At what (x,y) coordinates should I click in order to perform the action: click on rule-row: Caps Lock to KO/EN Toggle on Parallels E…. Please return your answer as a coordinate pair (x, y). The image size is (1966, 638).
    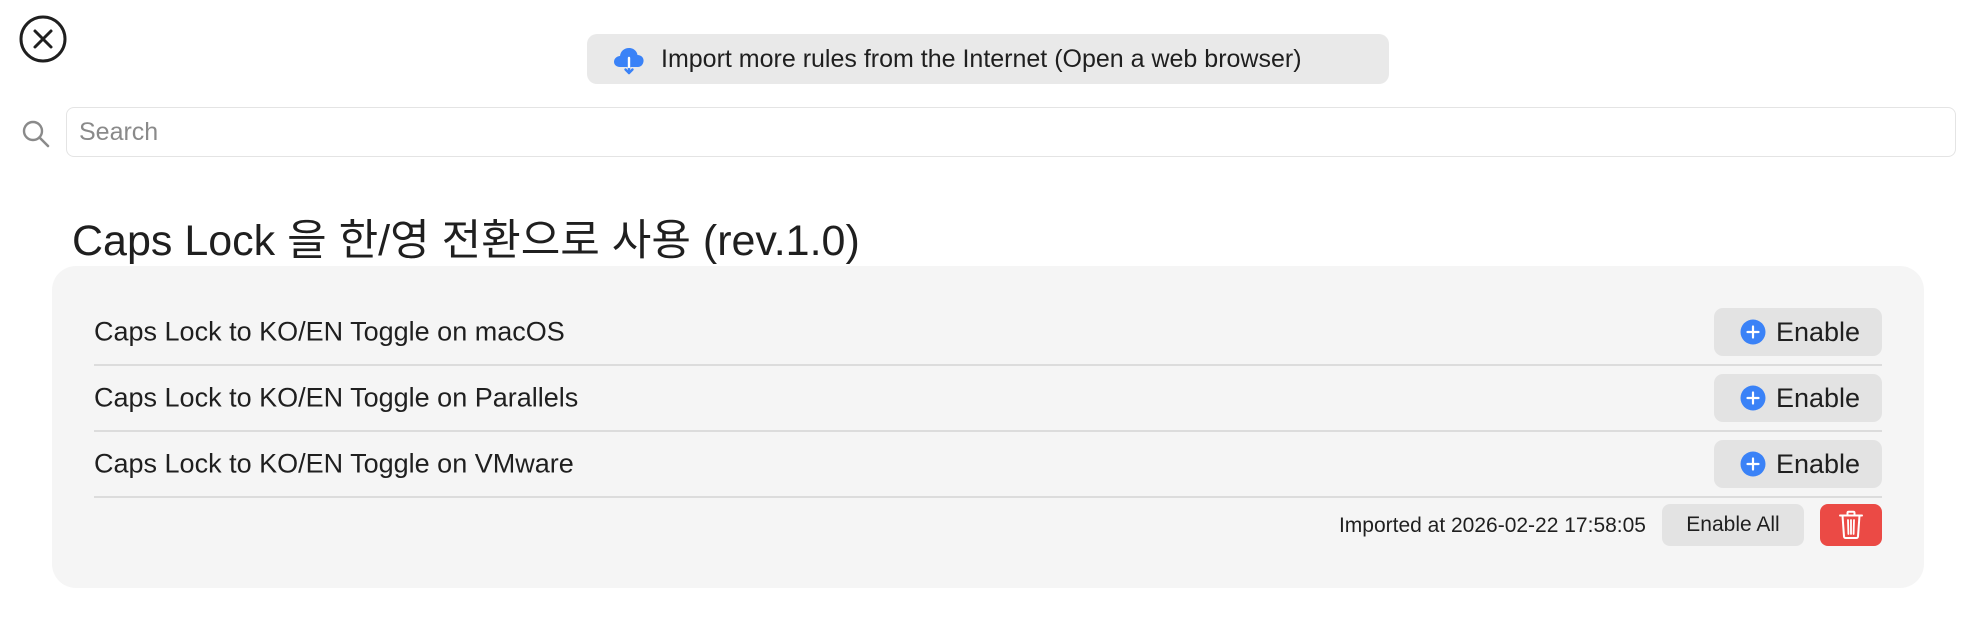
    Looking at the image, I should click on (988, 399).